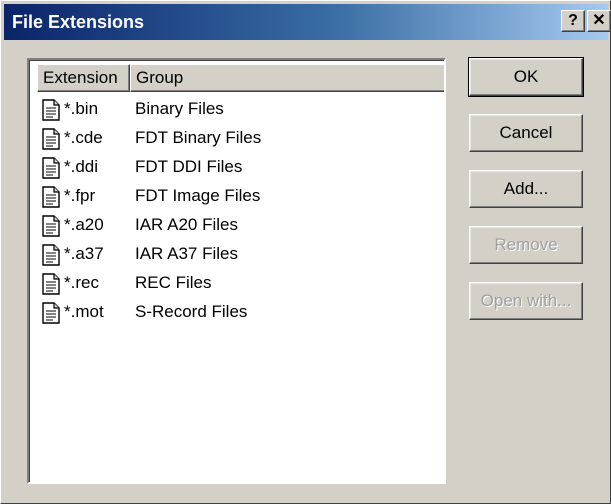  I want to click on group-cell: FDT Binary Files, so click(198, 137).